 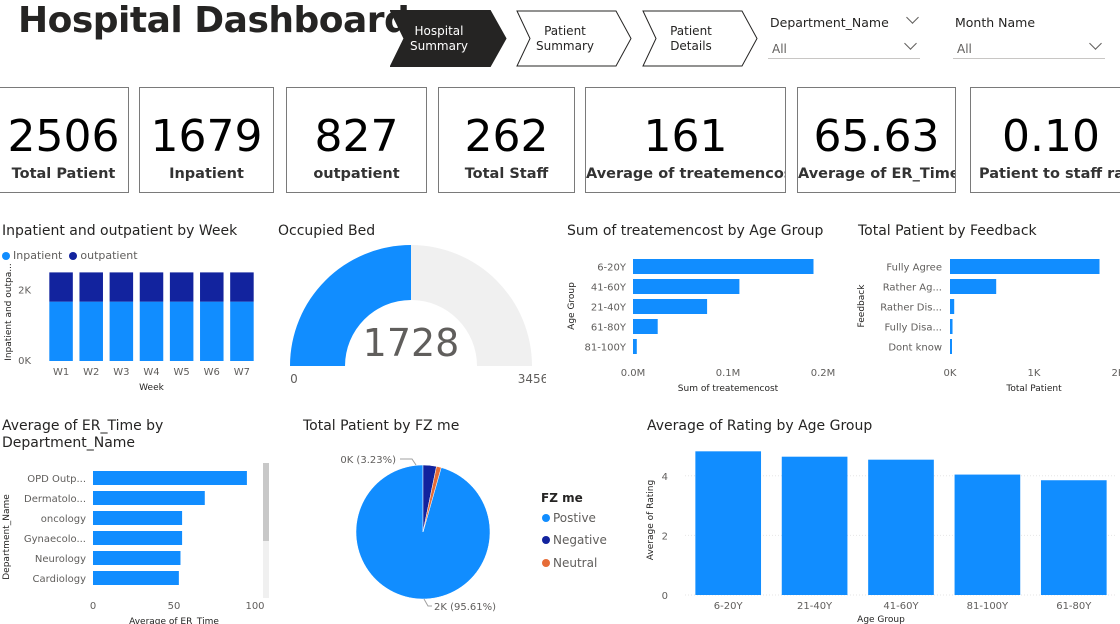 I want to click on x-tick-label: 81-100Y, so click(x=988, y=606).